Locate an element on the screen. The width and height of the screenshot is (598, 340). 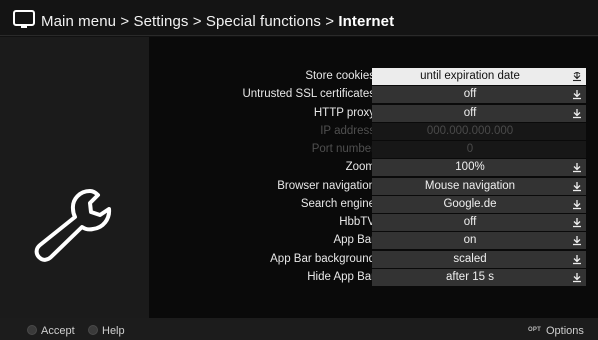
setting-value-dropdown: Mouse navigation is located at coordinates (479, 186).